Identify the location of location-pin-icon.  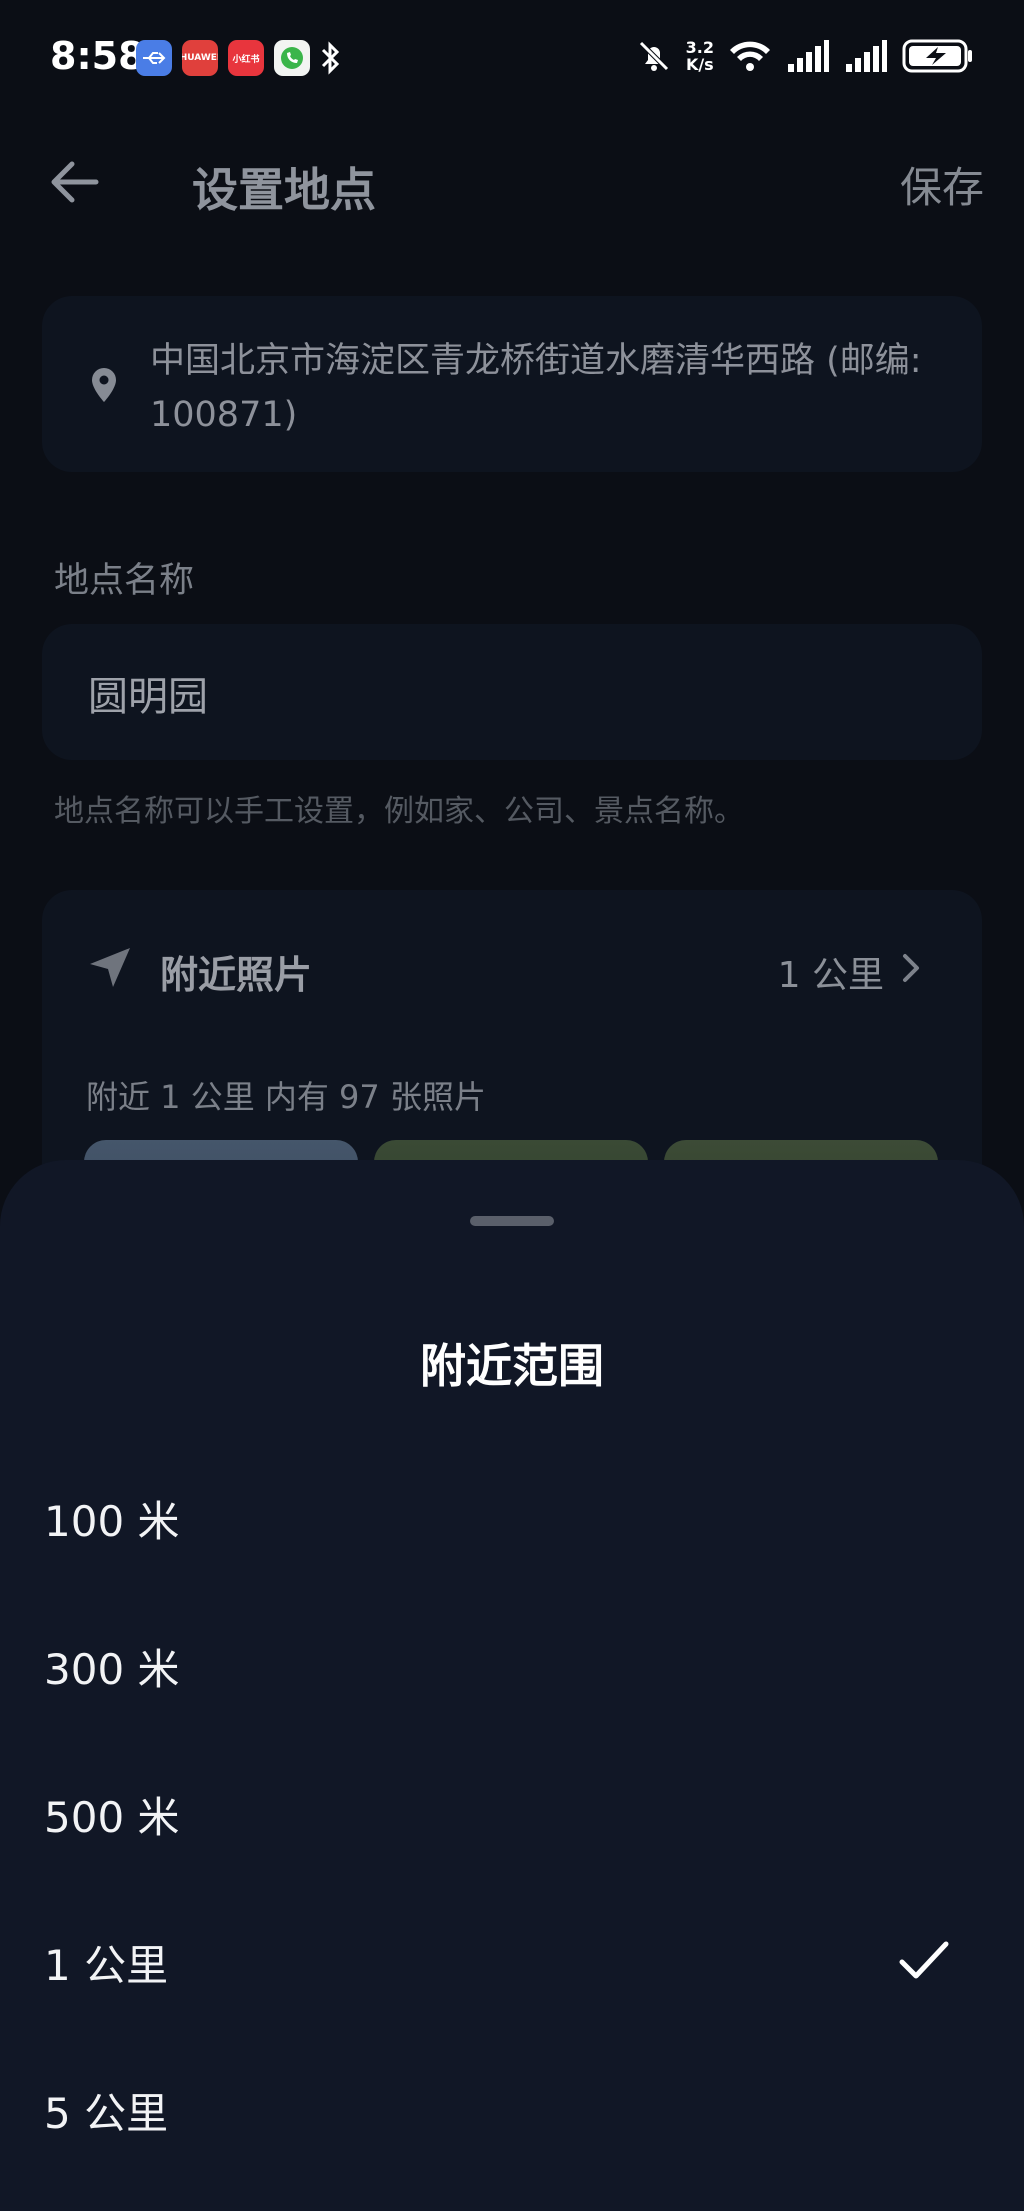
(104, 386).